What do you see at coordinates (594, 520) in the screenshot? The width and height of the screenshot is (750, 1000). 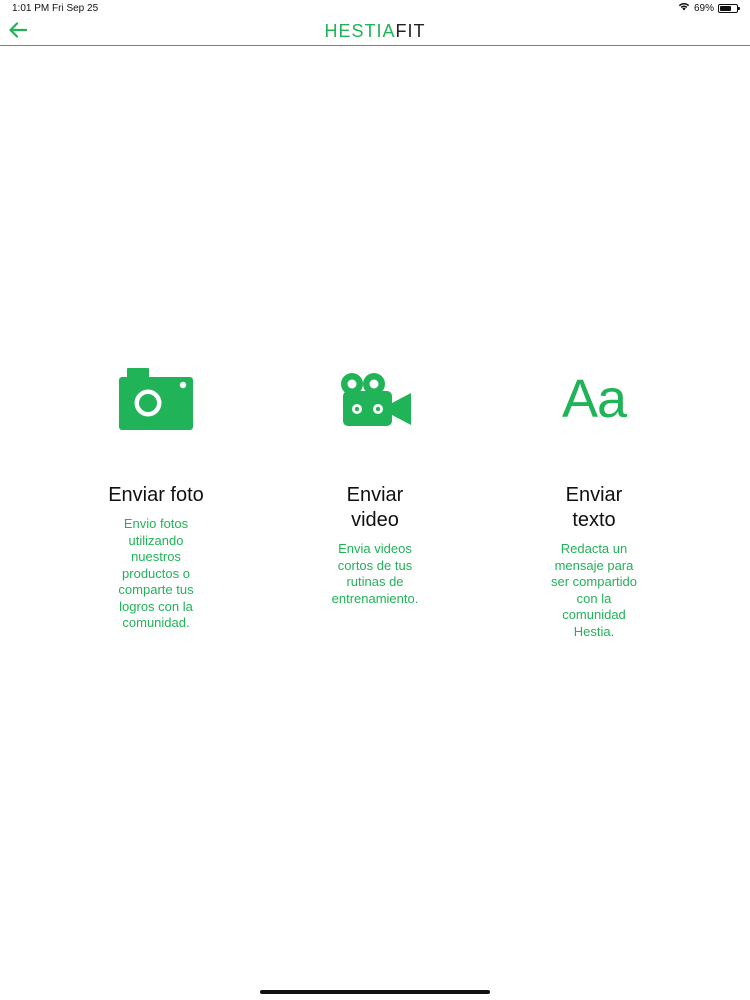 I see `send-text-title-line: texto` at bounding box center [594, 520].